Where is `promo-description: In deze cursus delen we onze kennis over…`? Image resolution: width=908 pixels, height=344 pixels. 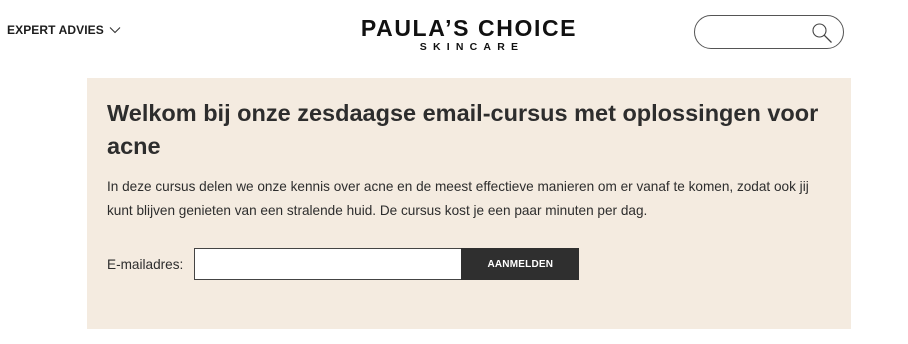 promo-description: In deze cursus delen we onze kennis over… is located at coordinates (458, 198).